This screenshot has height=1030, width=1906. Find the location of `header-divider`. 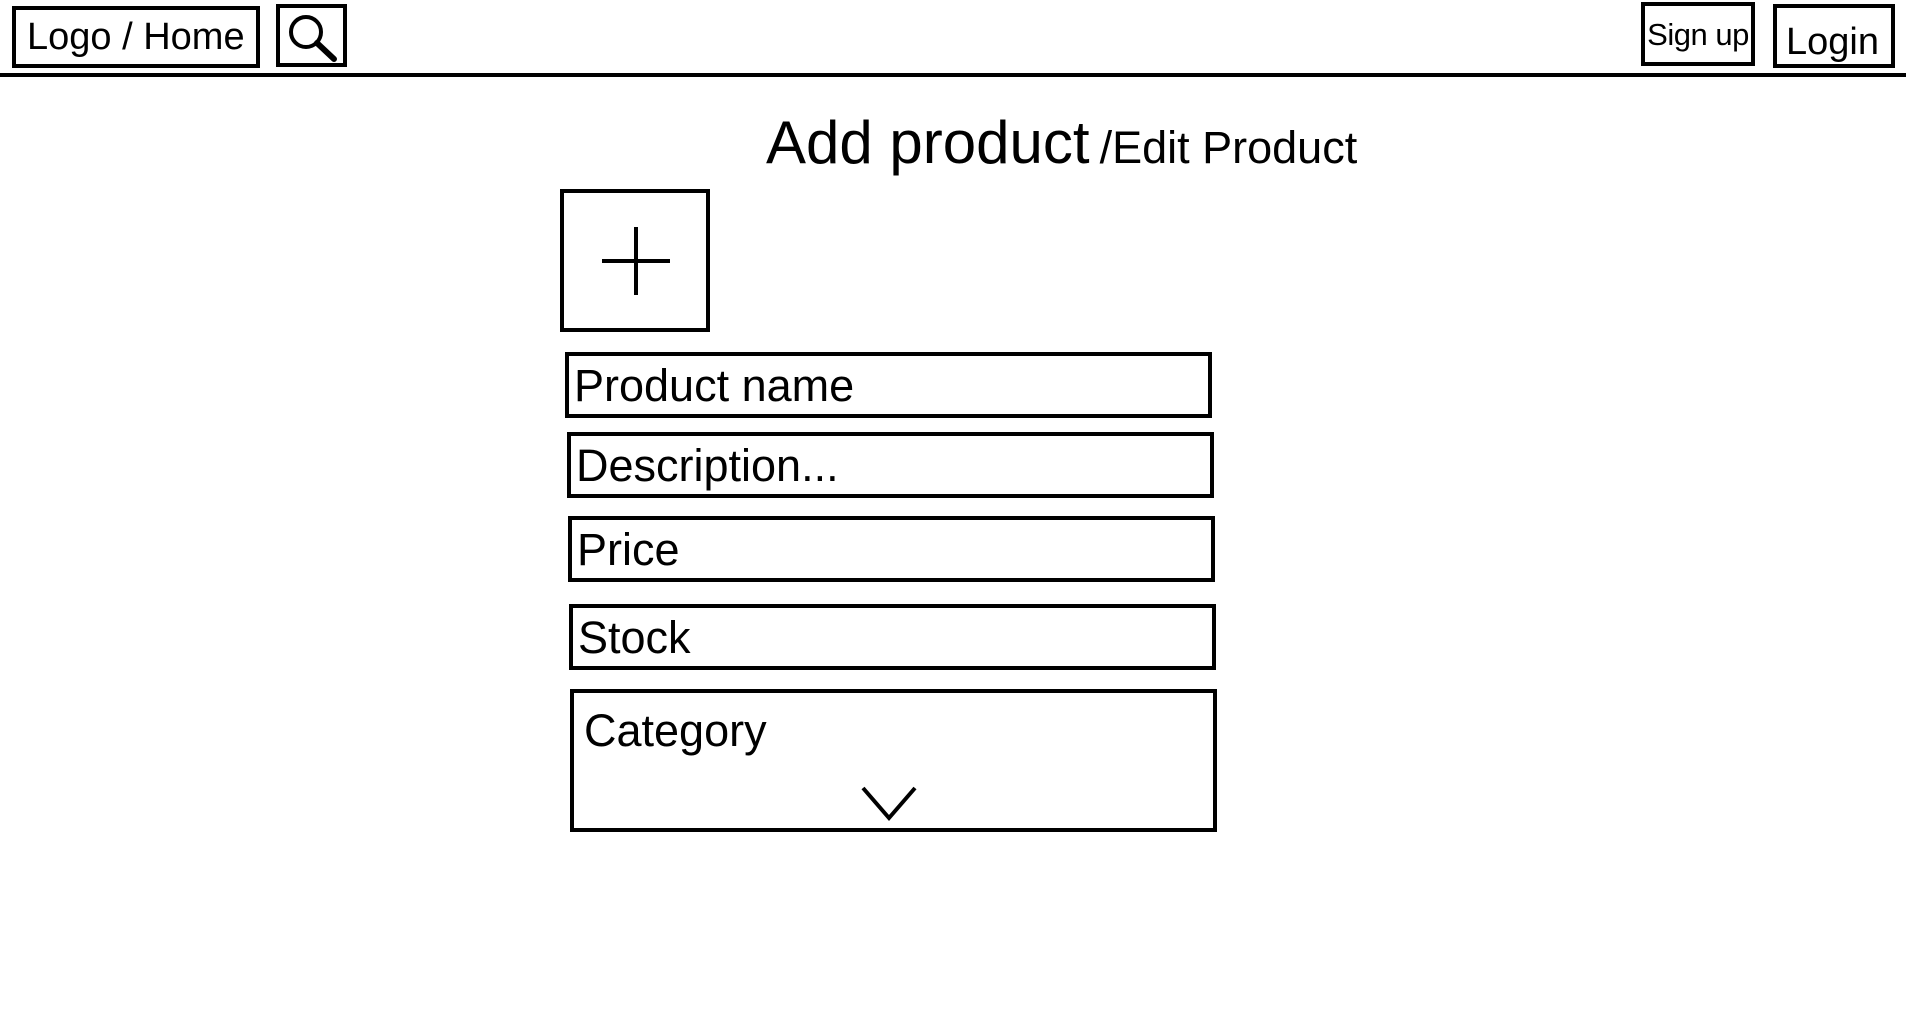

header-divider is located at coordinates (953, 75).